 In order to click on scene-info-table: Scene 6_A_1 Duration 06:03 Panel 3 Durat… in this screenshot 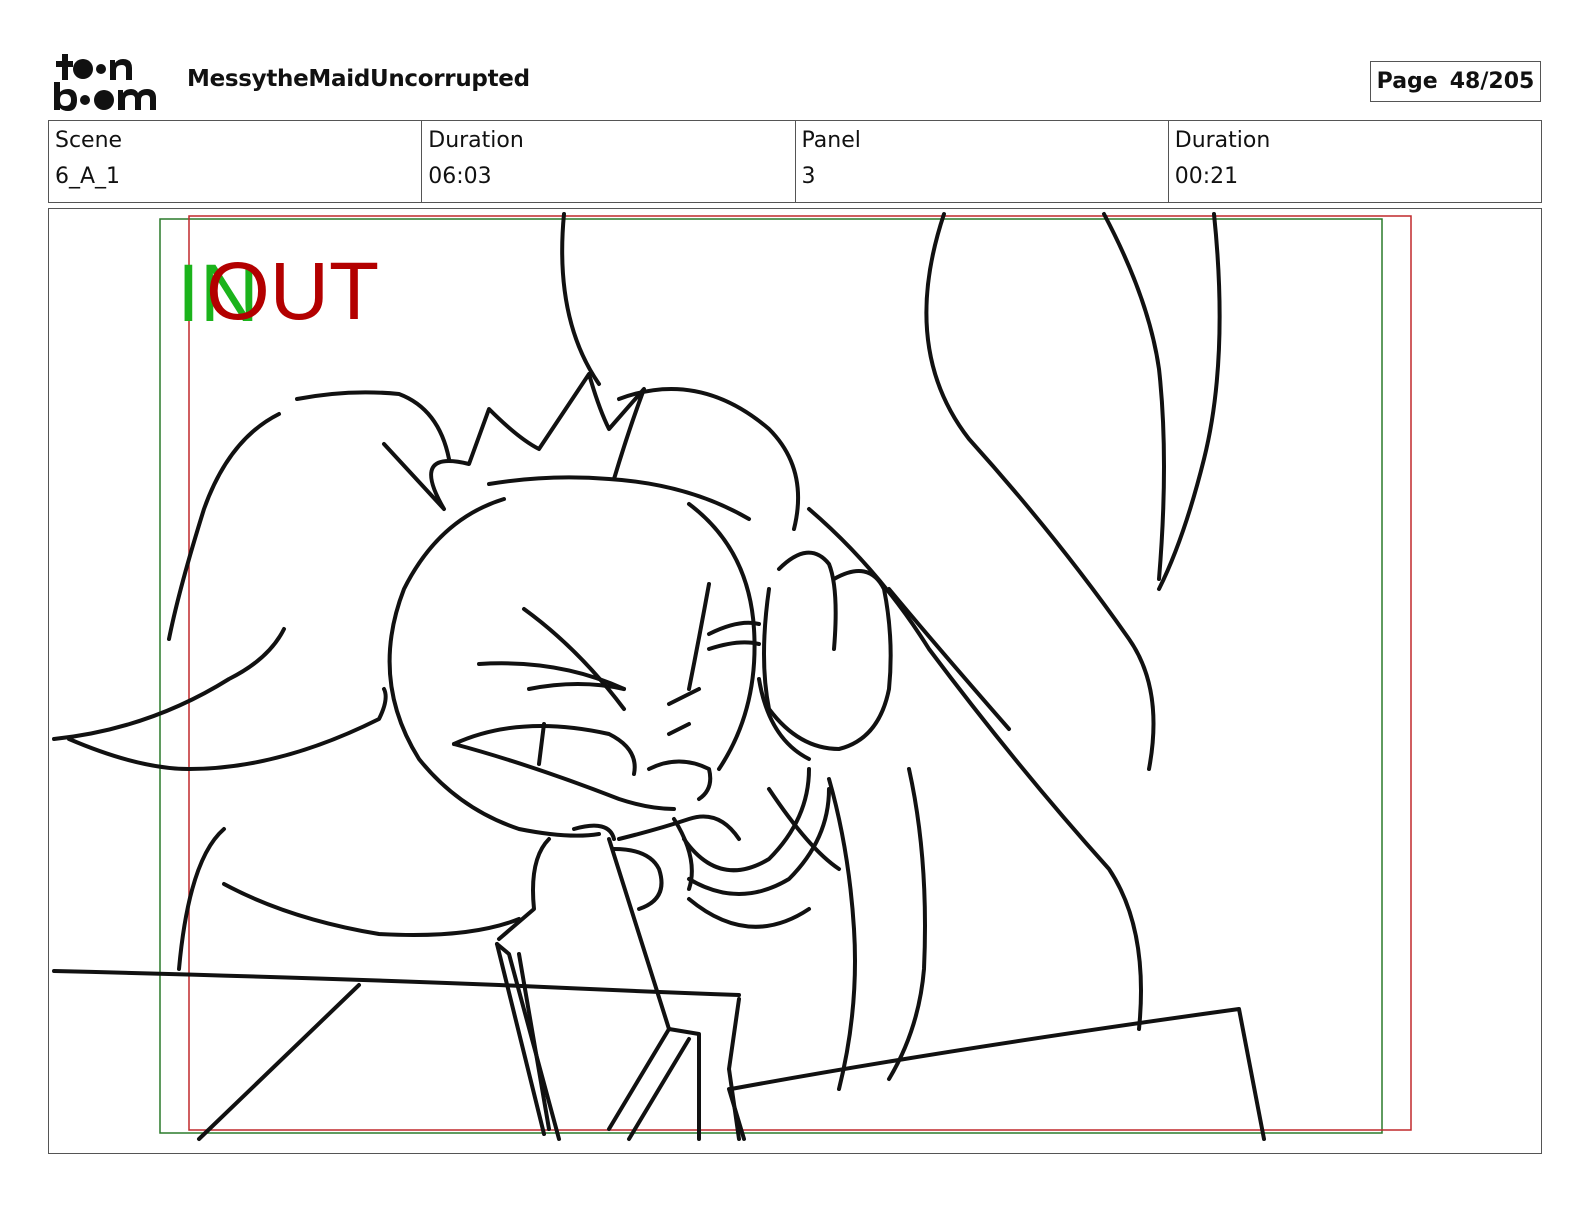, I will do `click(795, 161)`.